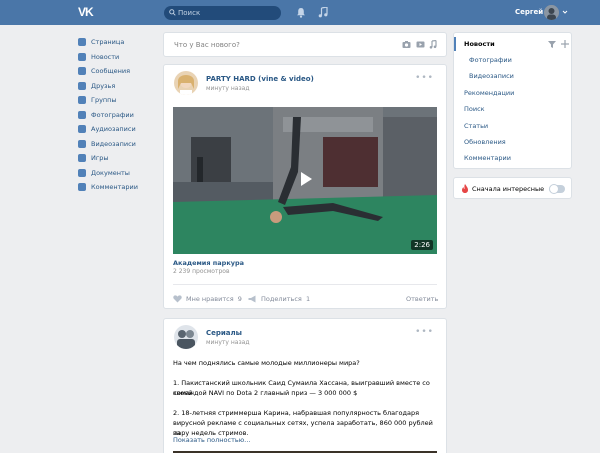 The image size is (600, 453). I want to click on sidebar-item-label: Видеозаписи, so click(113, 143).